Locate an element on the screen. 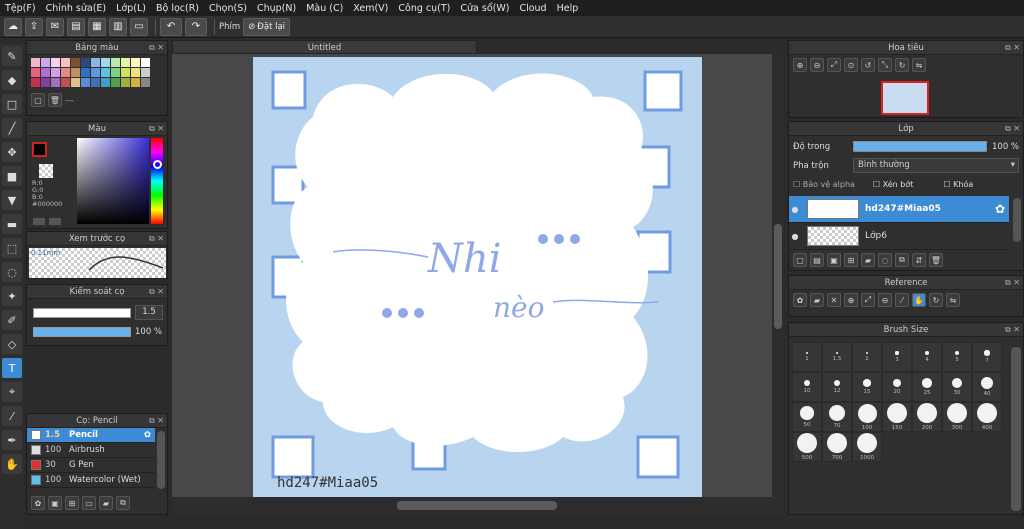 This screenshot has width=1024, height=529. primary-color-swatch is located at coordinates (39, 149).